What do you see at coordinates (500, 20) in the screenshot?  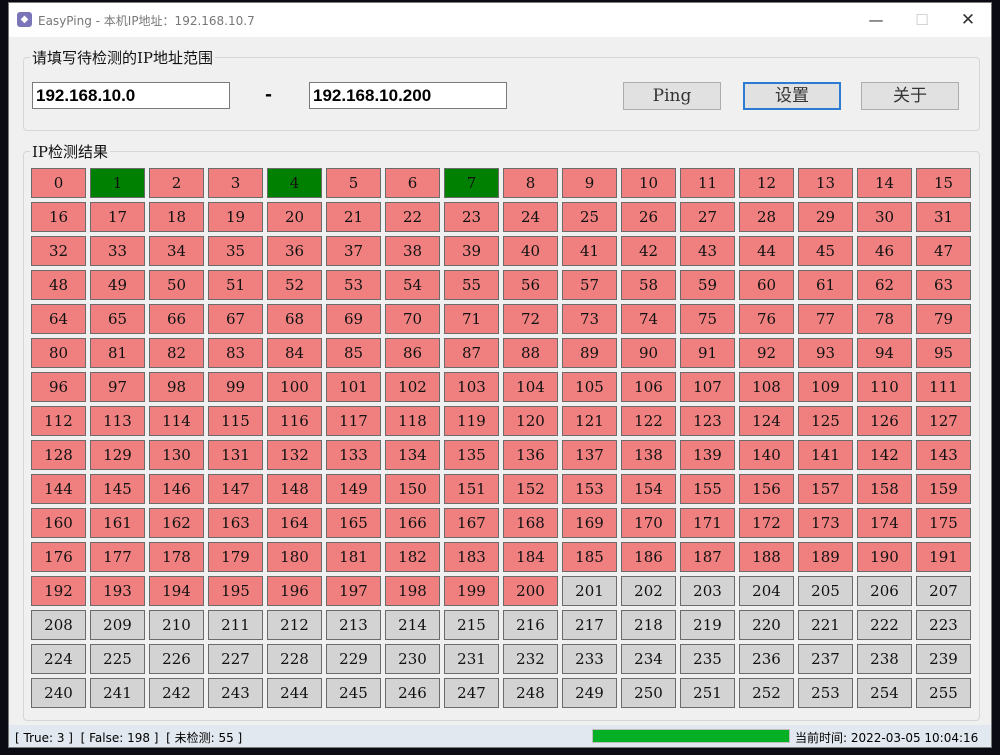 I see `title-bar: ◆ EasyPing - 本机IP地址：192.168.10.7 — ☐ ✕` at bounding box center [500, 20].